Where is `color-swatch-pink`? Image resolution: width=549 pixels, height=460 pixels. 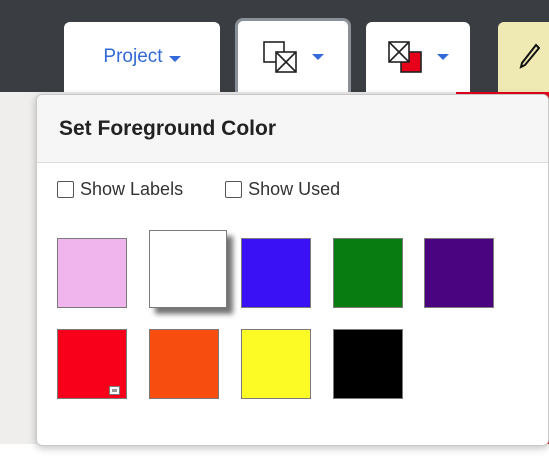 color-swatch-pink is located at coordinates (92, 273).